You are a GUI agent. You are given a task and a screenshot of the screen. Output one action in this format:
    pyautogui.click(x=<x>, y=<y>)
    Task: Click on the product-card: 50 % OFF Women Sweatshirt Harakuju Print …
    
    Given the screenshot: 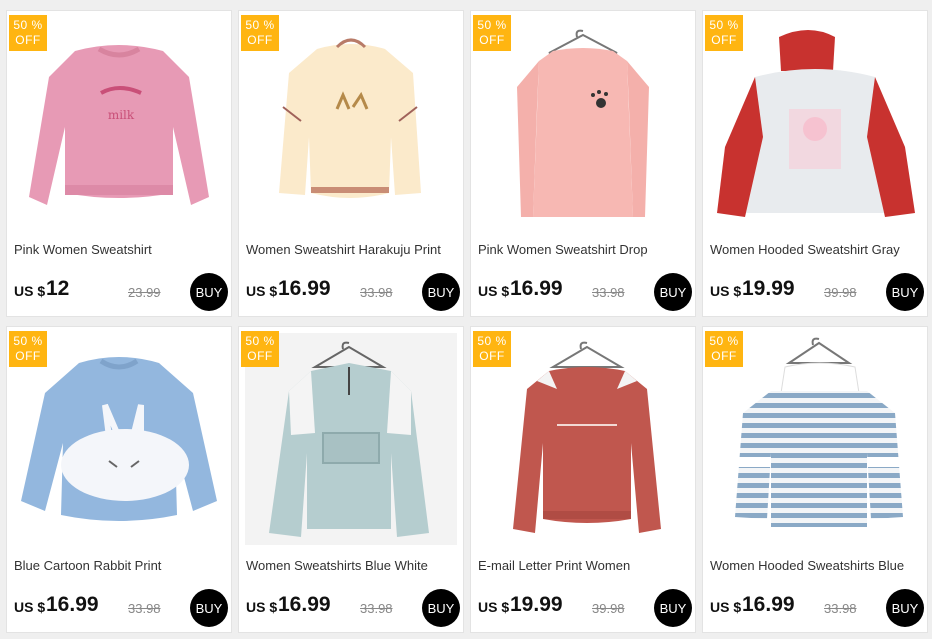 What is the action you would take?
    pyautogui.click(x=351, y=163)
    